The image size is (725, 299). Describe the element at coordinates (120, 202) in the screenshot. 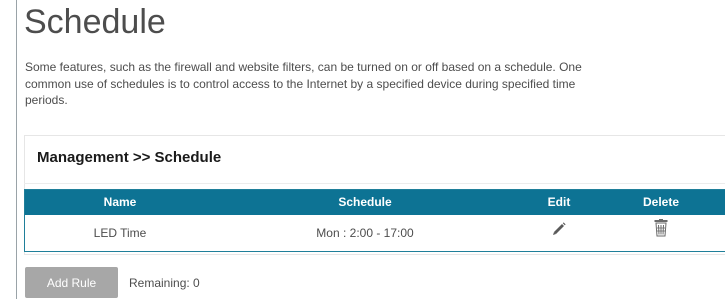

I see `column-header-name: Name` at that location.